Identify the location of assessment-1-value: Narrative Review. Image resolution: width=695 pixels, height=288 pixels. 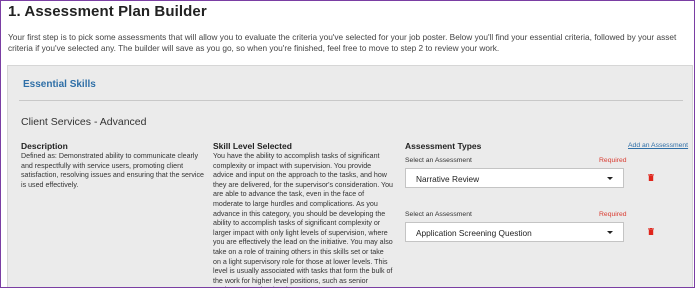
(448, 179).